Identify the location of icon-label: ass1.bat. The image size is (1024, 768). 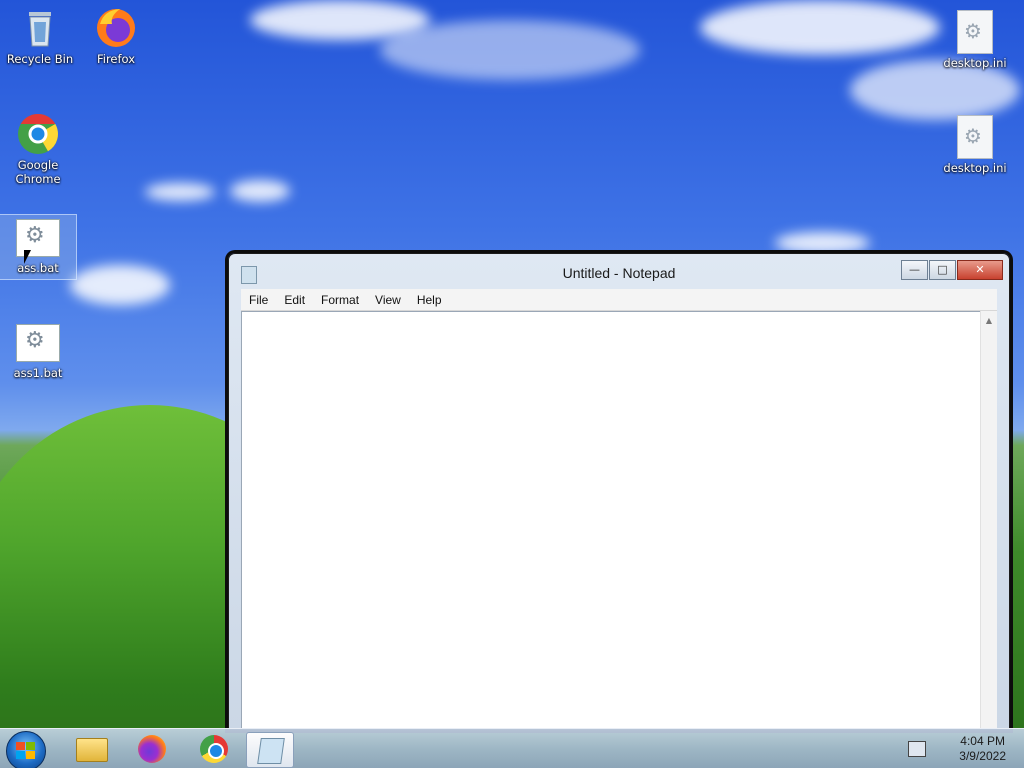
(38, 373).